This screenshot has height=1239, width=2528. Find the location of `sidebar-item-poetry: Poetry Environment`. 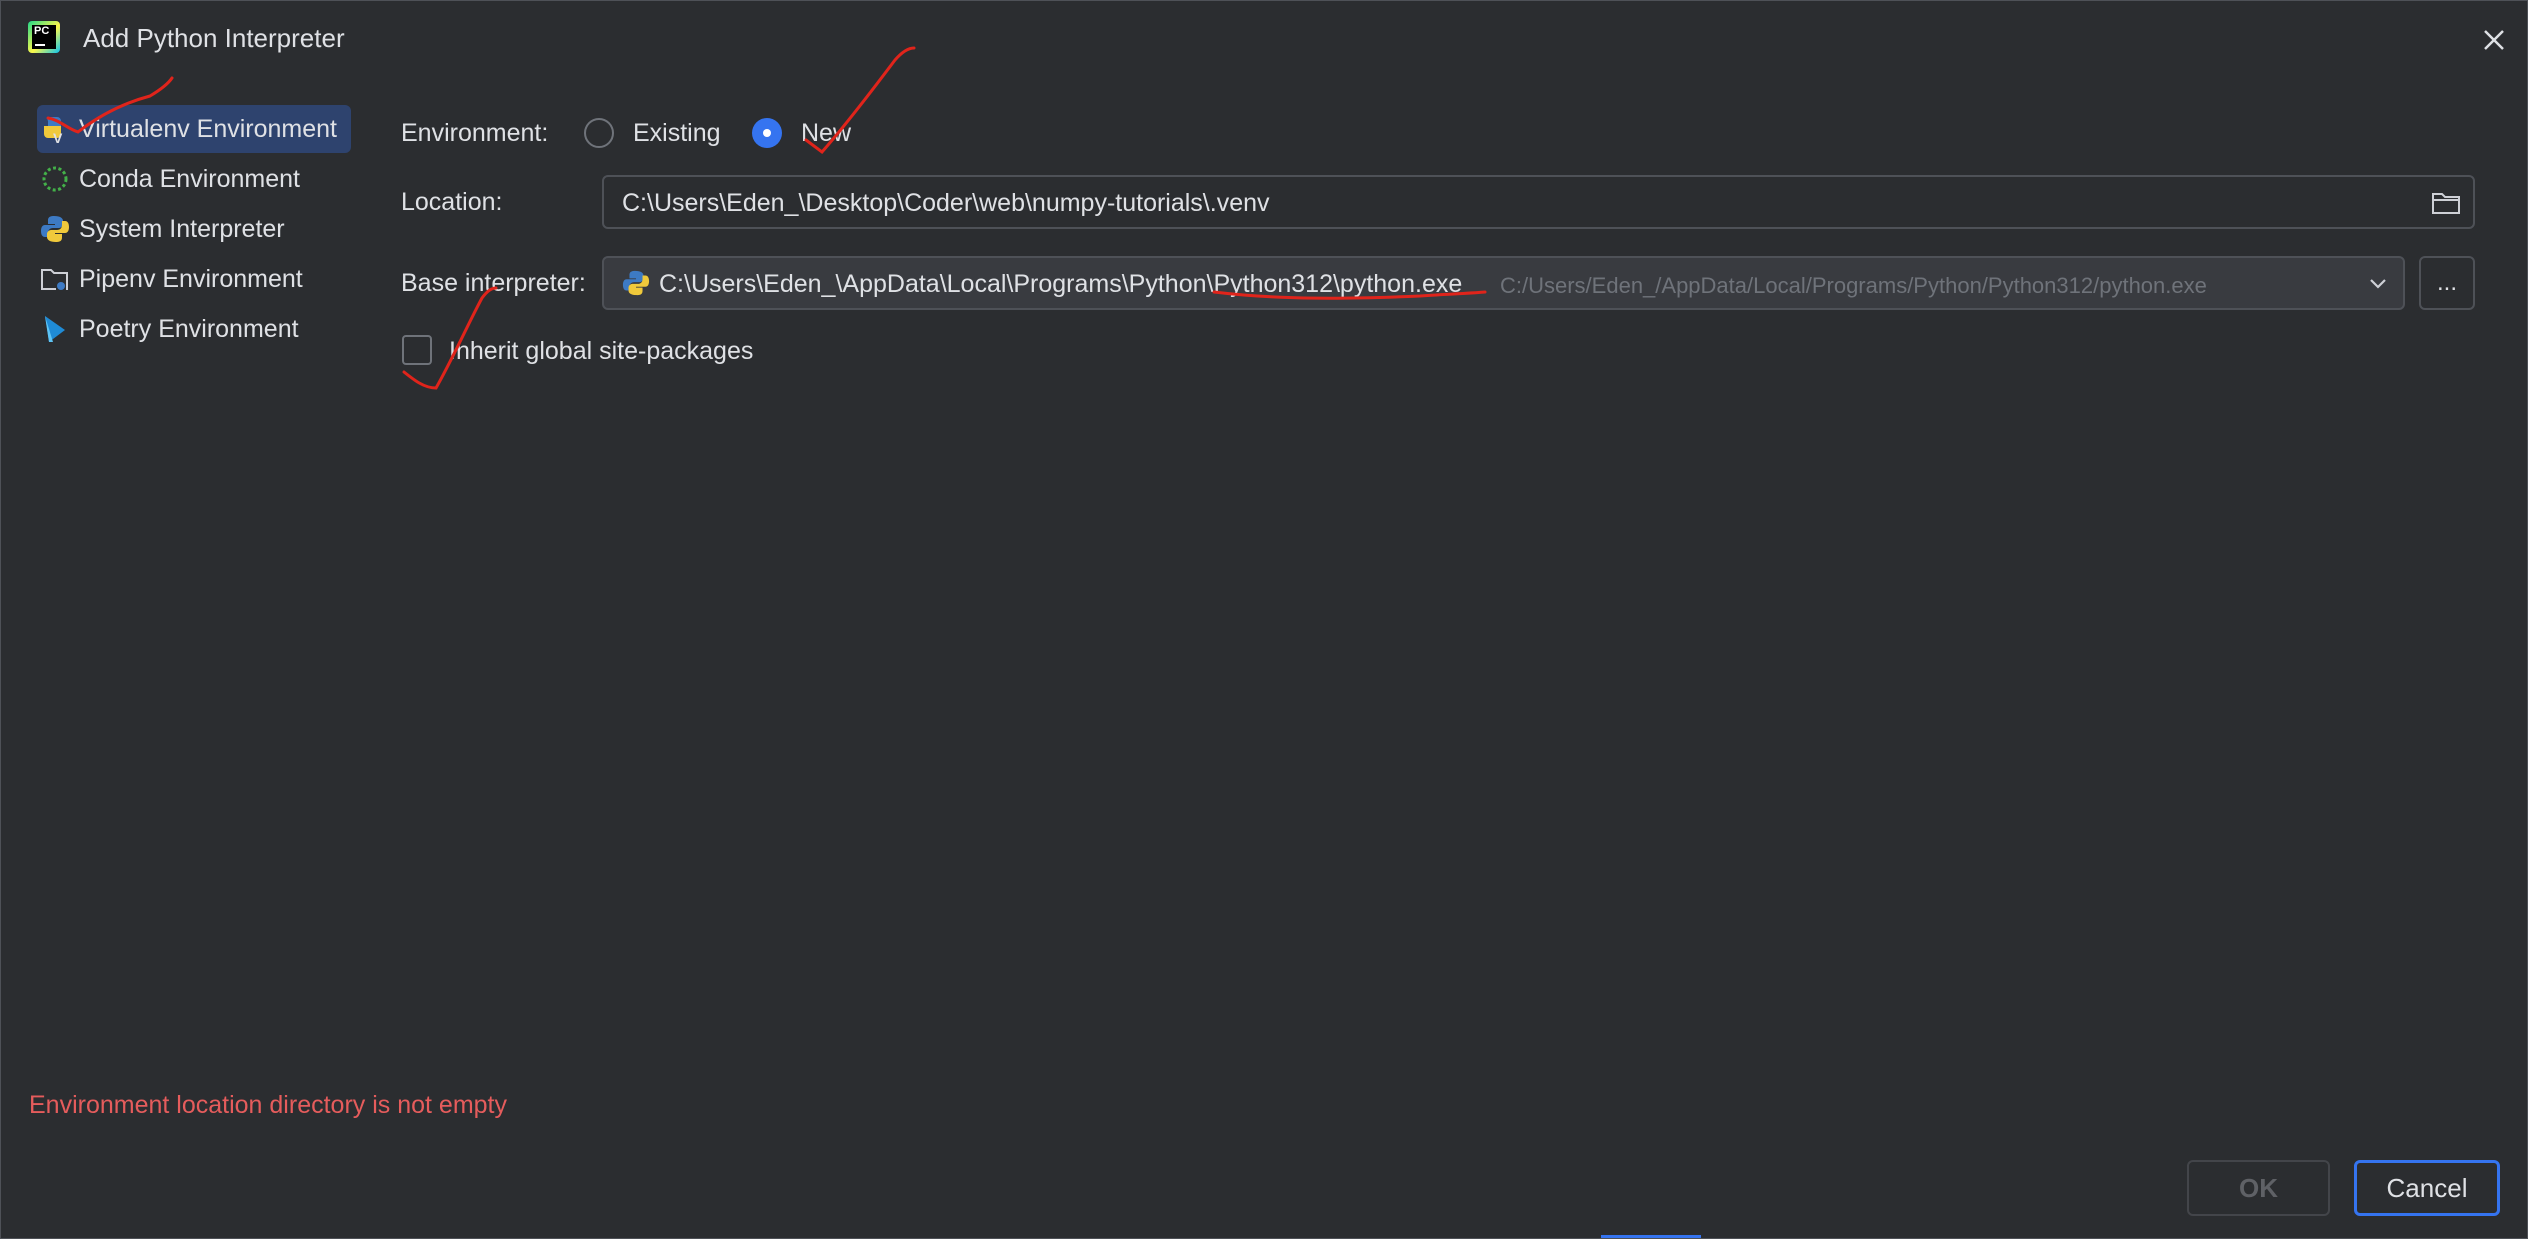

sidebar-item-poetry: Poetry Environment is located at coordinates (195, 329).